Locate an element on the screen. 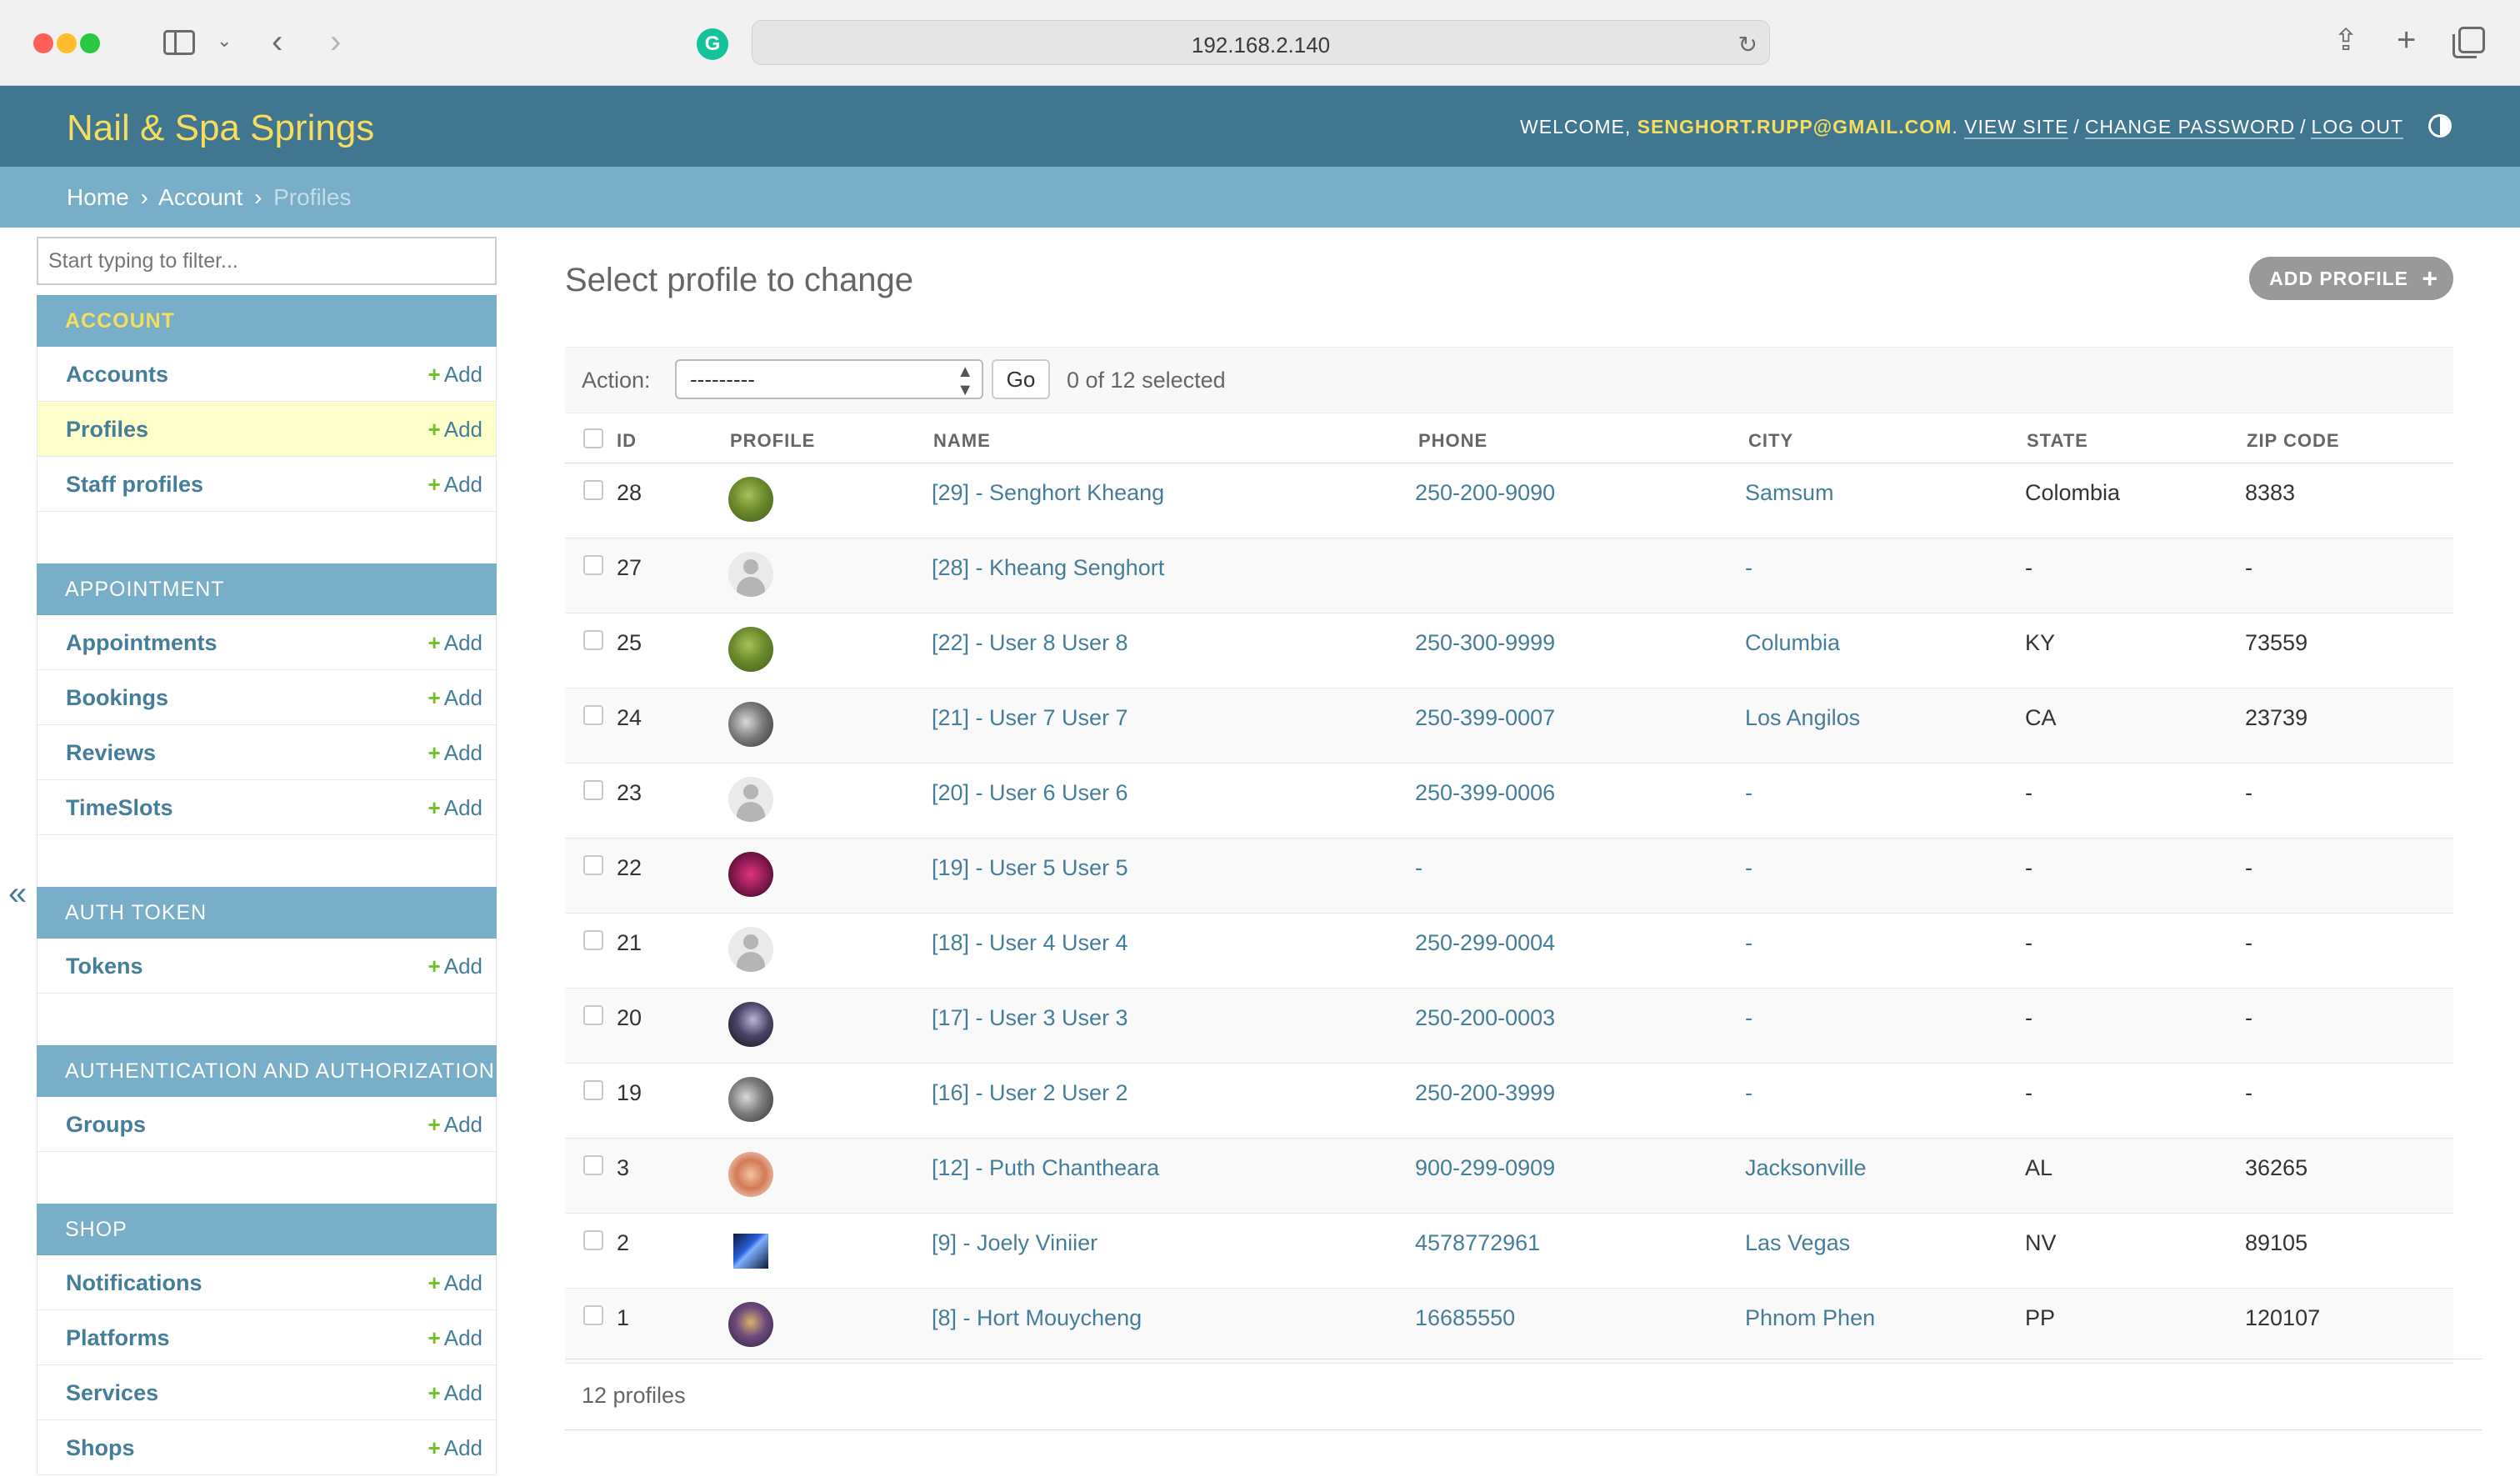 Image resolution: width=2520 pixels, height=1477 pixels. collapse-sidebar-icon: « is located at coordinates (17, 894).